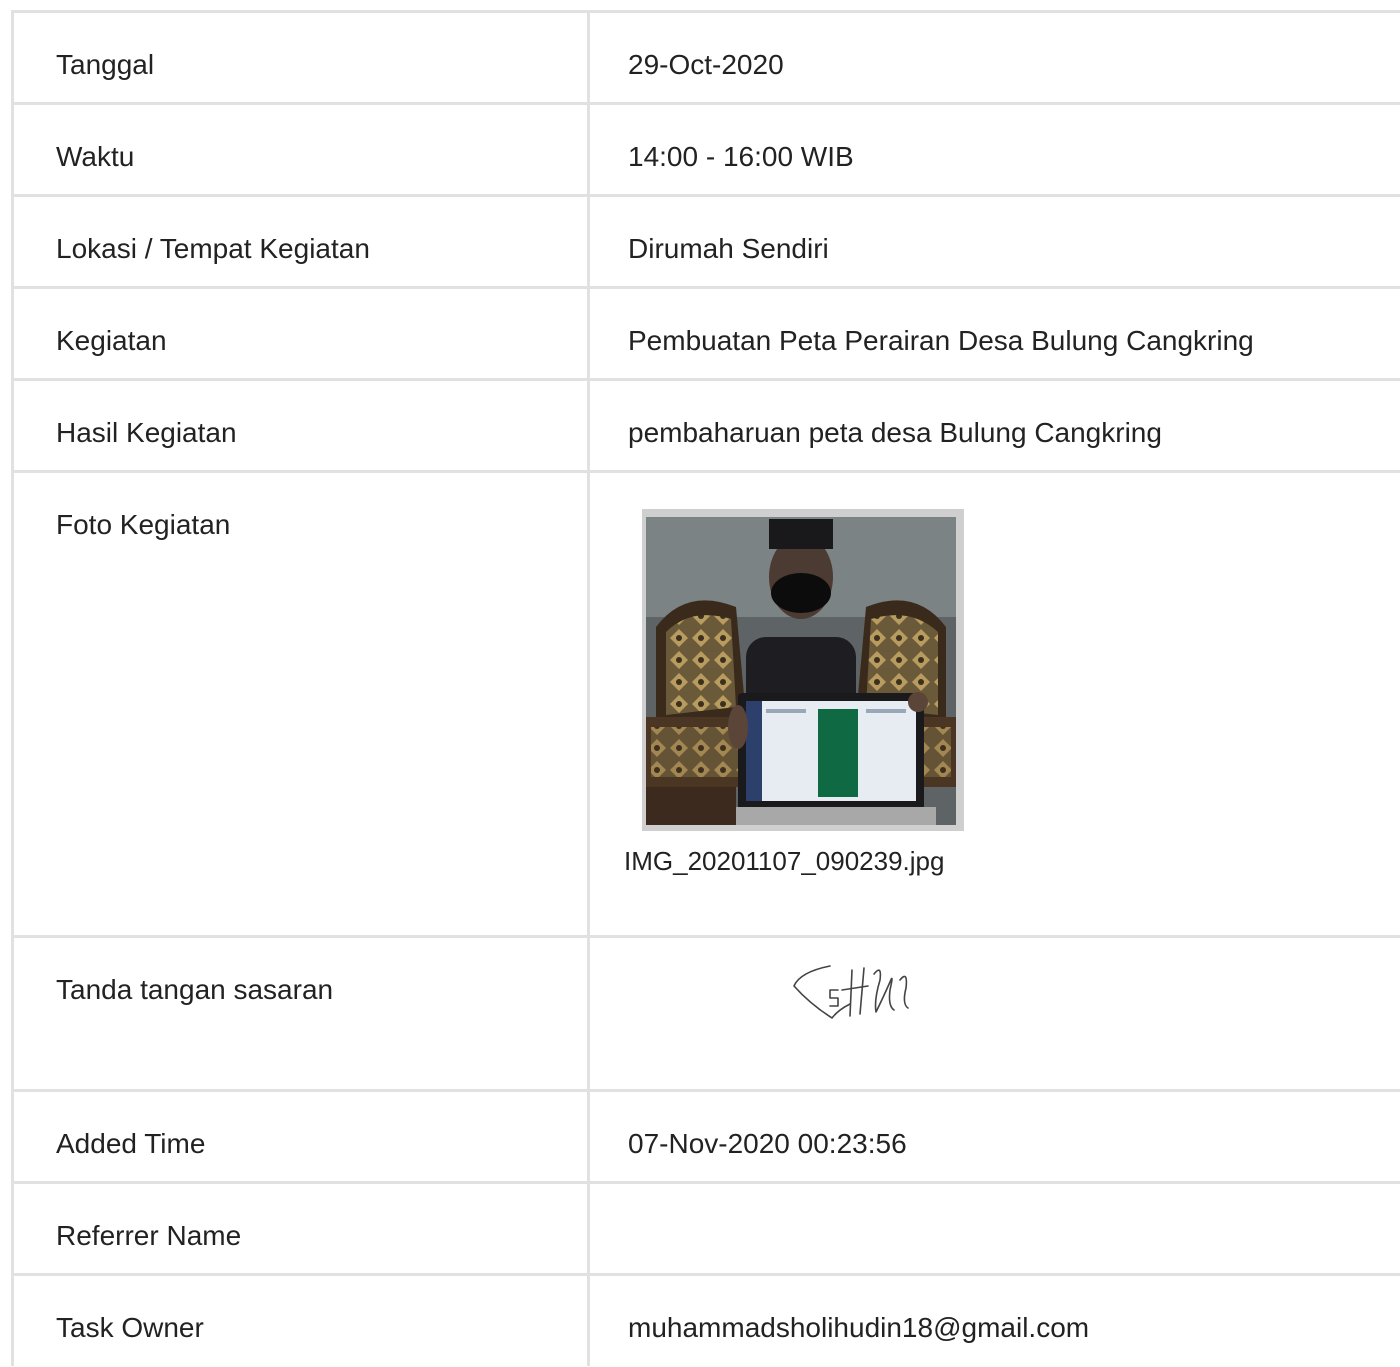  I want to click on field-label: Lokasi / Tempat Kegiatan, so click(302, 241).